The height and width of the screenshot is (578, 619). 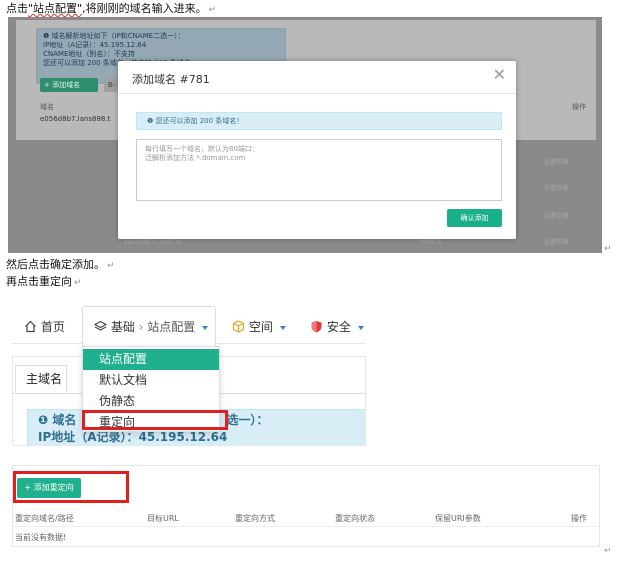 What do you see at coordinates (355, 518) in the screenshot?
I see `column-header-redirect-status: 重定向状态` at bounding box center [355, 518].